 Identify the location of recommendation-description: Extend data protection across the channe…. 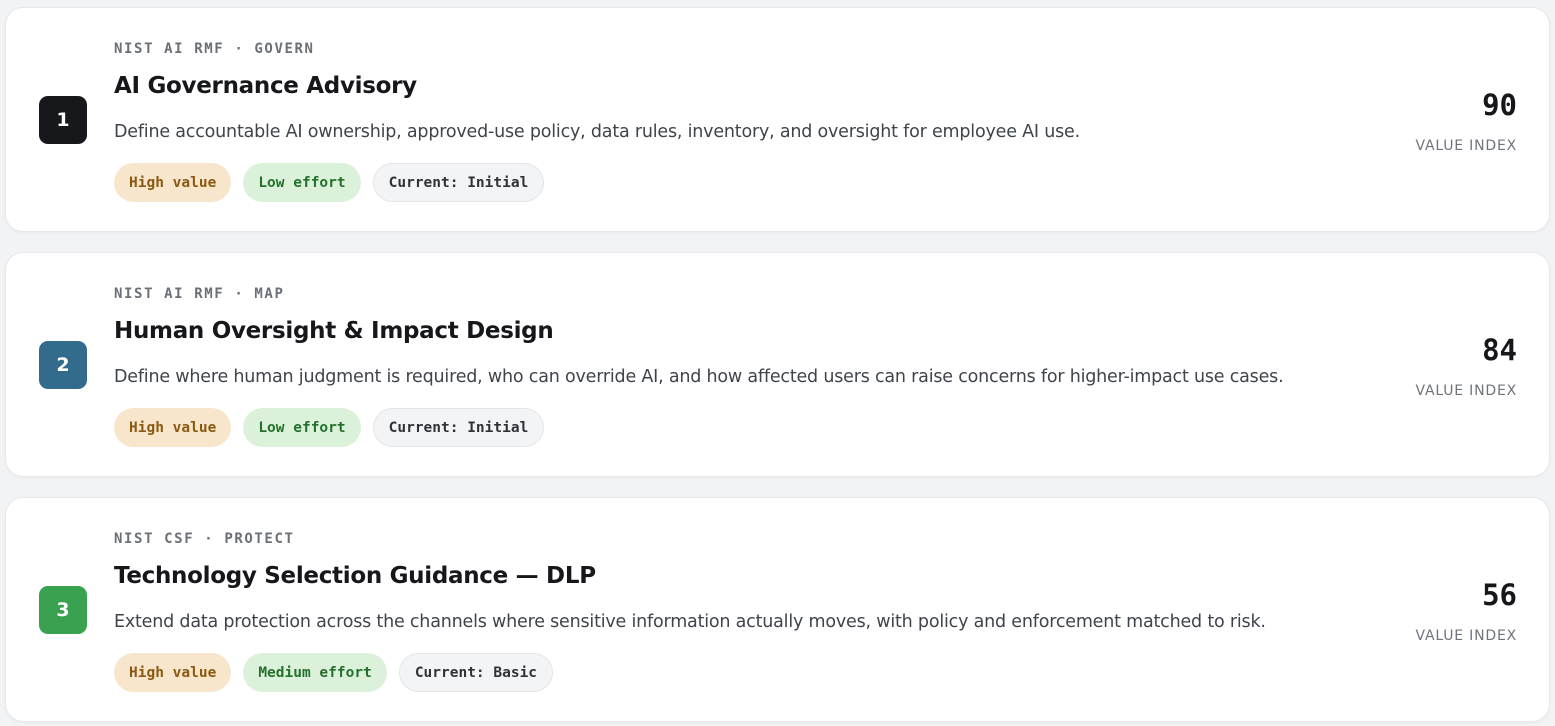
(690, 622).